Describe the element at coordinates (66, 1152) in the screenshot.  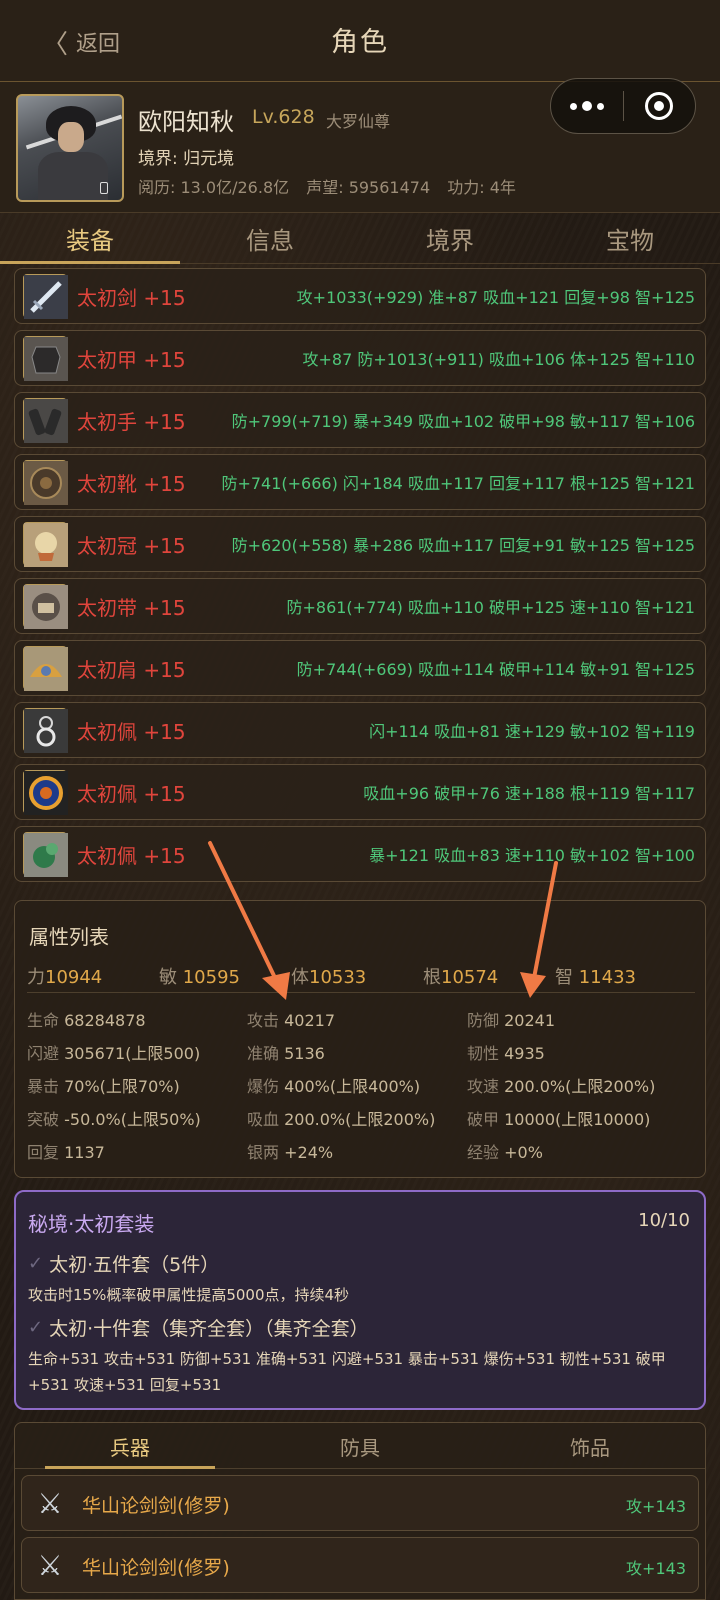
I see `attr-regen: 回复 1137` at that location.